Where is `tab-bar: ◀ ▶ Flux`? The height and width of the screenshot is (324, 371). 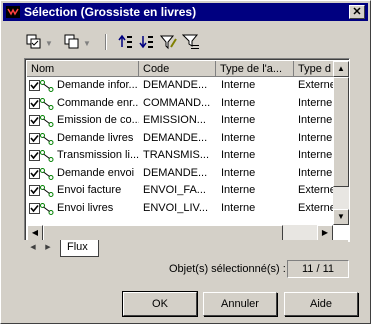
tab-bar: ◀ ▶ Flux is located at coordinates (186, 249).